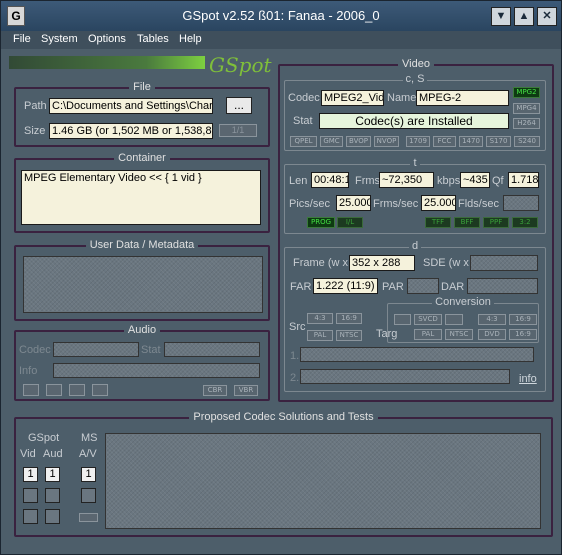  Describe the element at coordinates (438, 222) in the screenshot. I see `tff-tag: TFF` at that location.